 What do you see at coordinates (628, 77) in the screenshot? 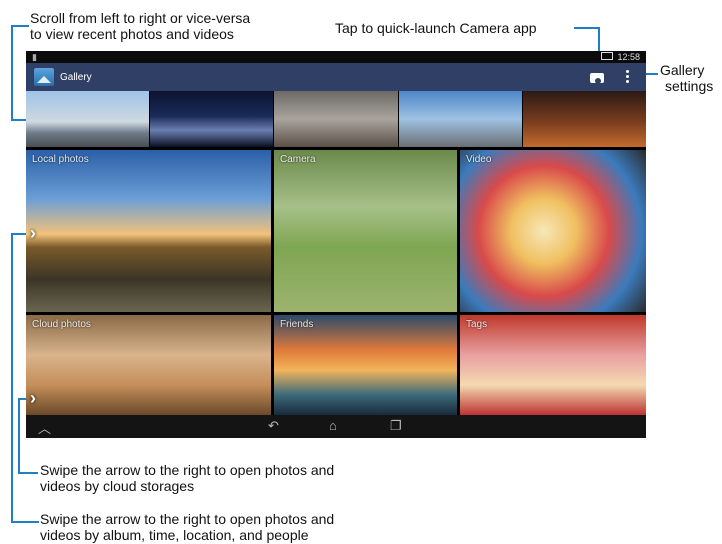
I see `overflow-menu-button` at bounding box center [628, 77].